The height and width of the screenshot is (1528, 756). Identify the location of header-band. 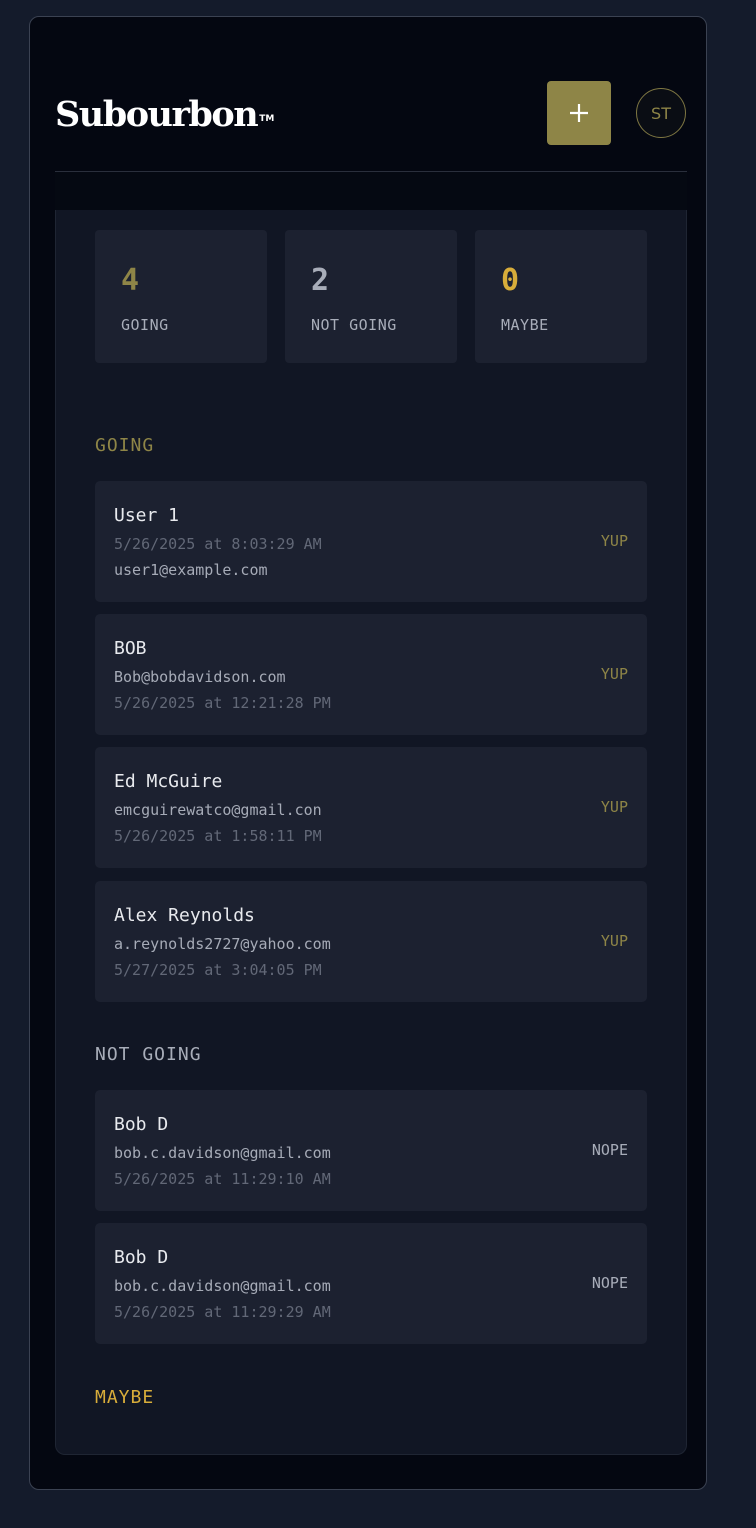
(371, 191).